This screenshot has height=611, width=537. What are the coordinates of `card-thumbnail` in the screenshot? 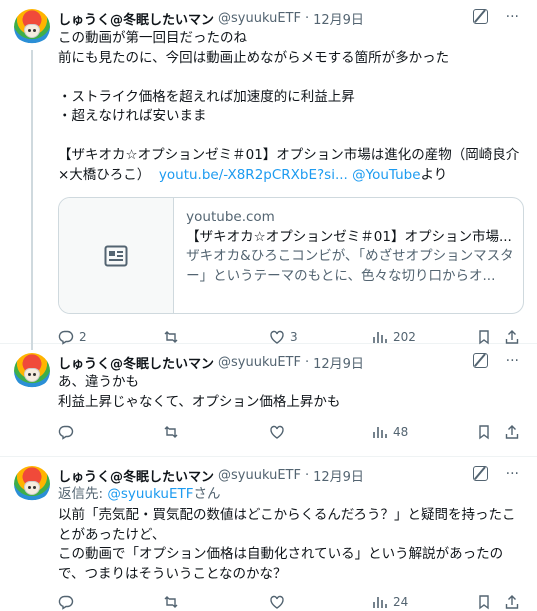 It's located at (117, 255).